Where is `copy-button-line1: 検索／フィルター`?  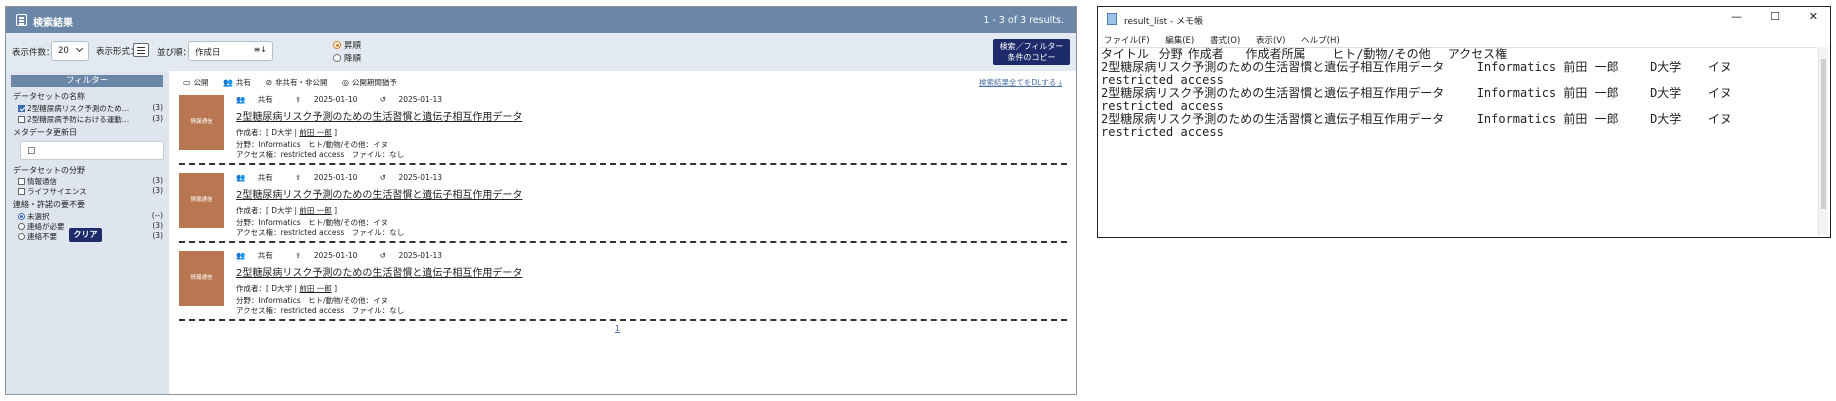
copy-button-line1: 検索／フィルター is located at coordinates (1031, 46).